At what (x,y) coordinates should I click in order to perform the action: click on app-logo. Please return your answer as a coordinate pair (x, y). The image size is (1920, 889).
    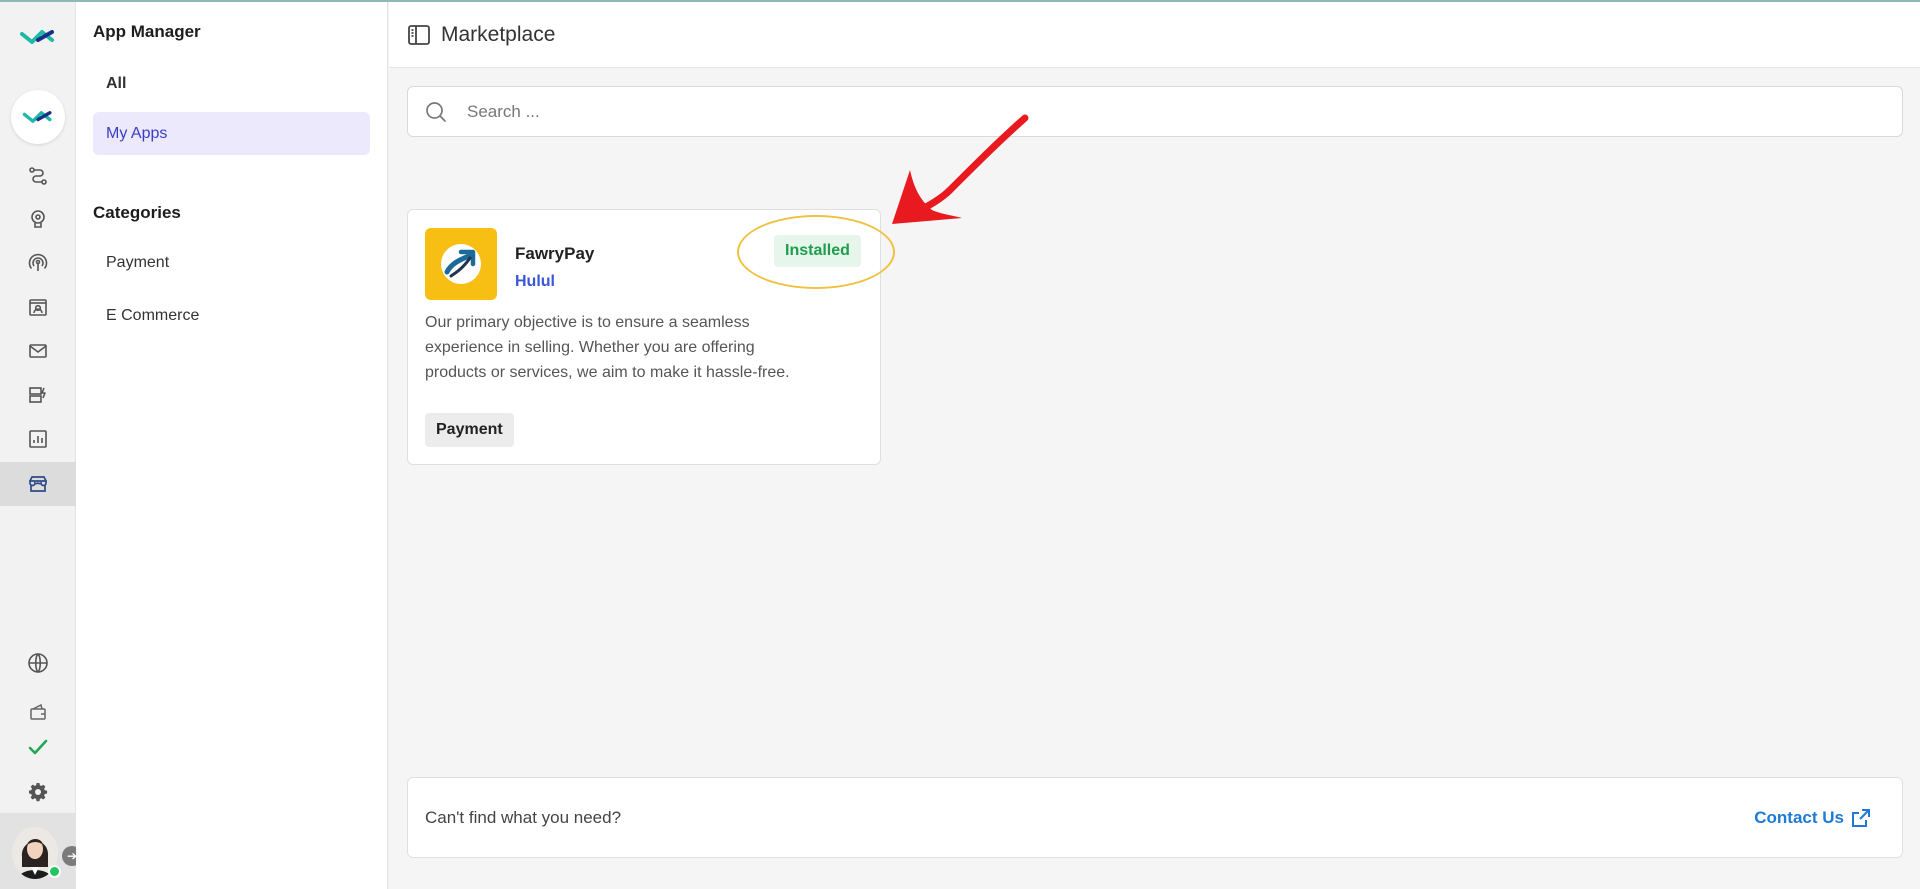
    Looking at the image, I should click on (461, 264).